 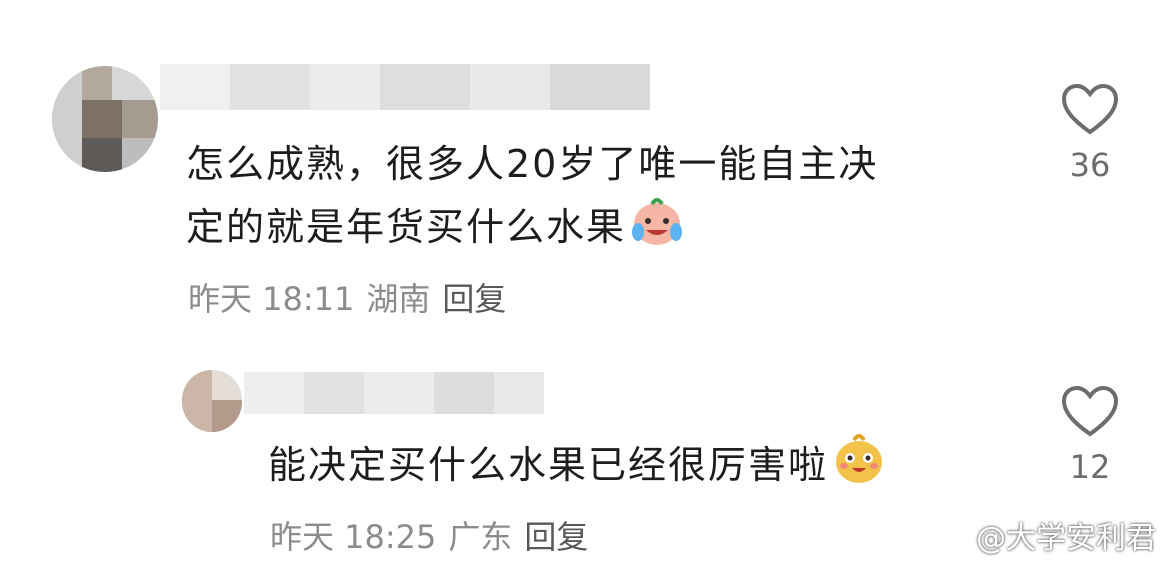 I want to click on comment-location: 广东, so click(x=480, y=537).